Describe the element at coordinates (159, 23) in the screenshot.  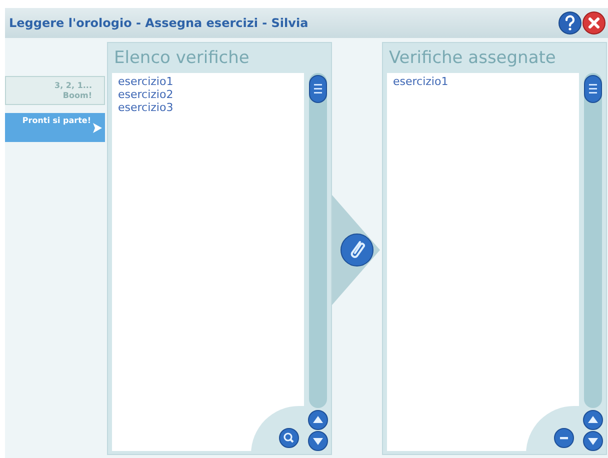
I see `window-title: Leggere l'orologio - Assegna esercizi - Silvia` at that location.